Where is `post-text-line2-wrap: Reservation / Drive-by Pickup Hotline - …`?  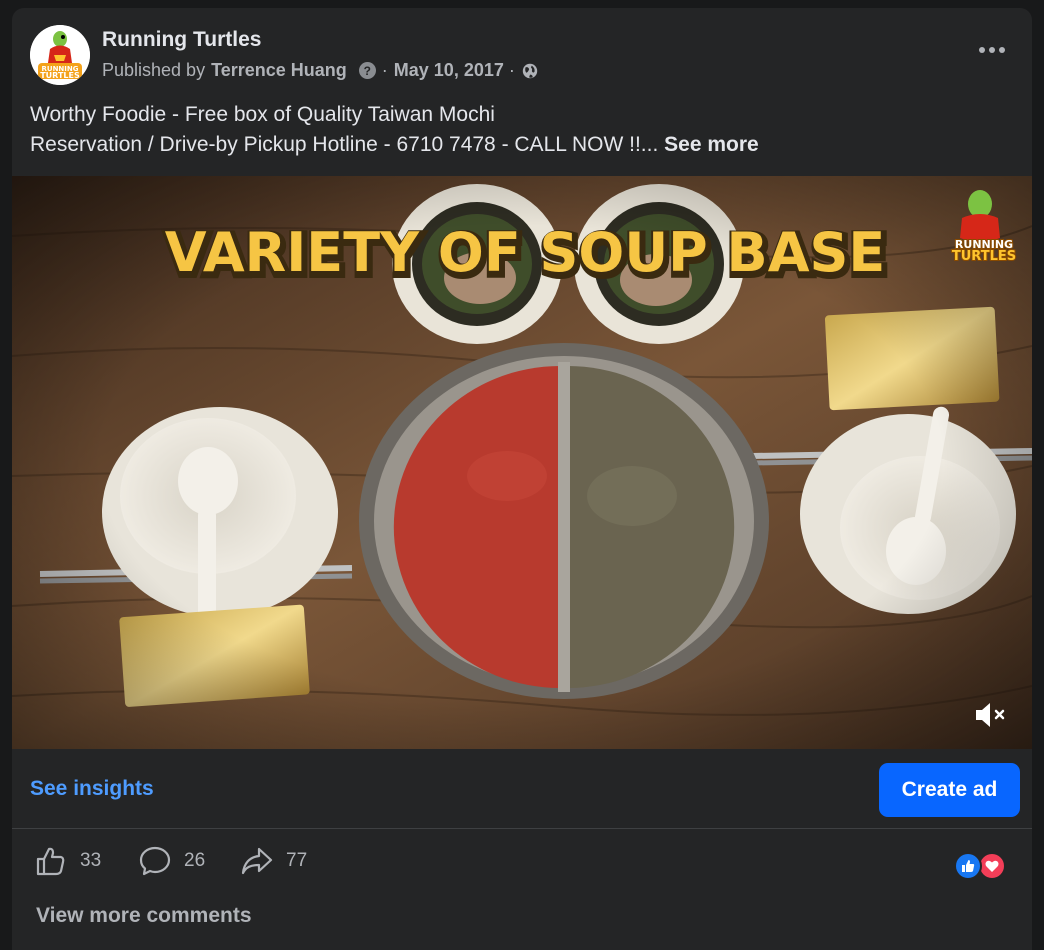 post-text-line2-wrap: Reservation / Drive-by Pickup Hotline - … is located at coordinates (394, 145).